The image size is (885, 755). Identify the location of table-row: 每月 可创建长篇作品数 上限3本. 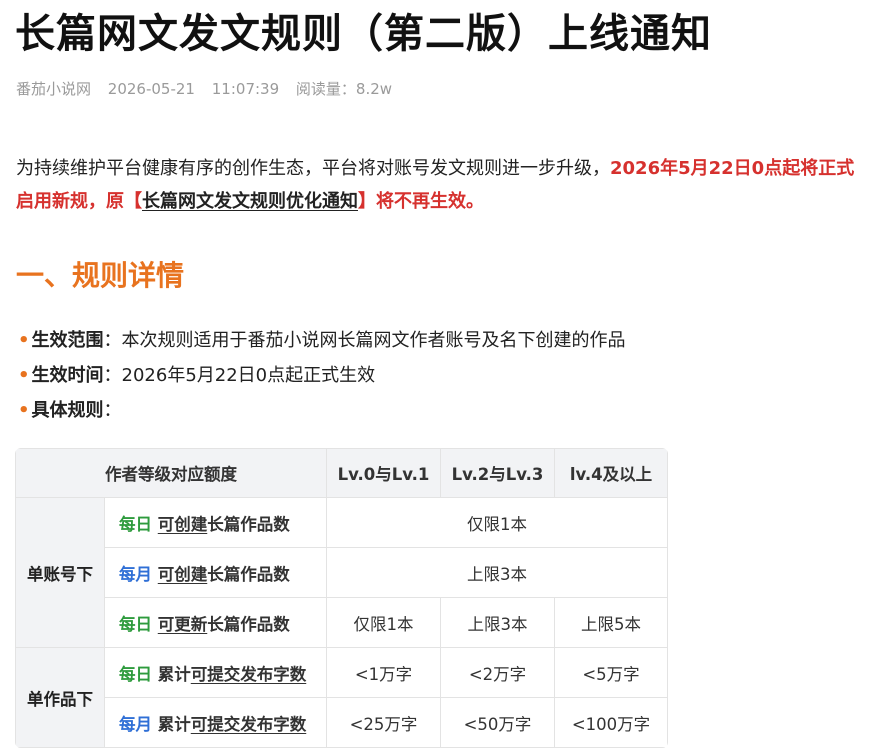
(342, 572).